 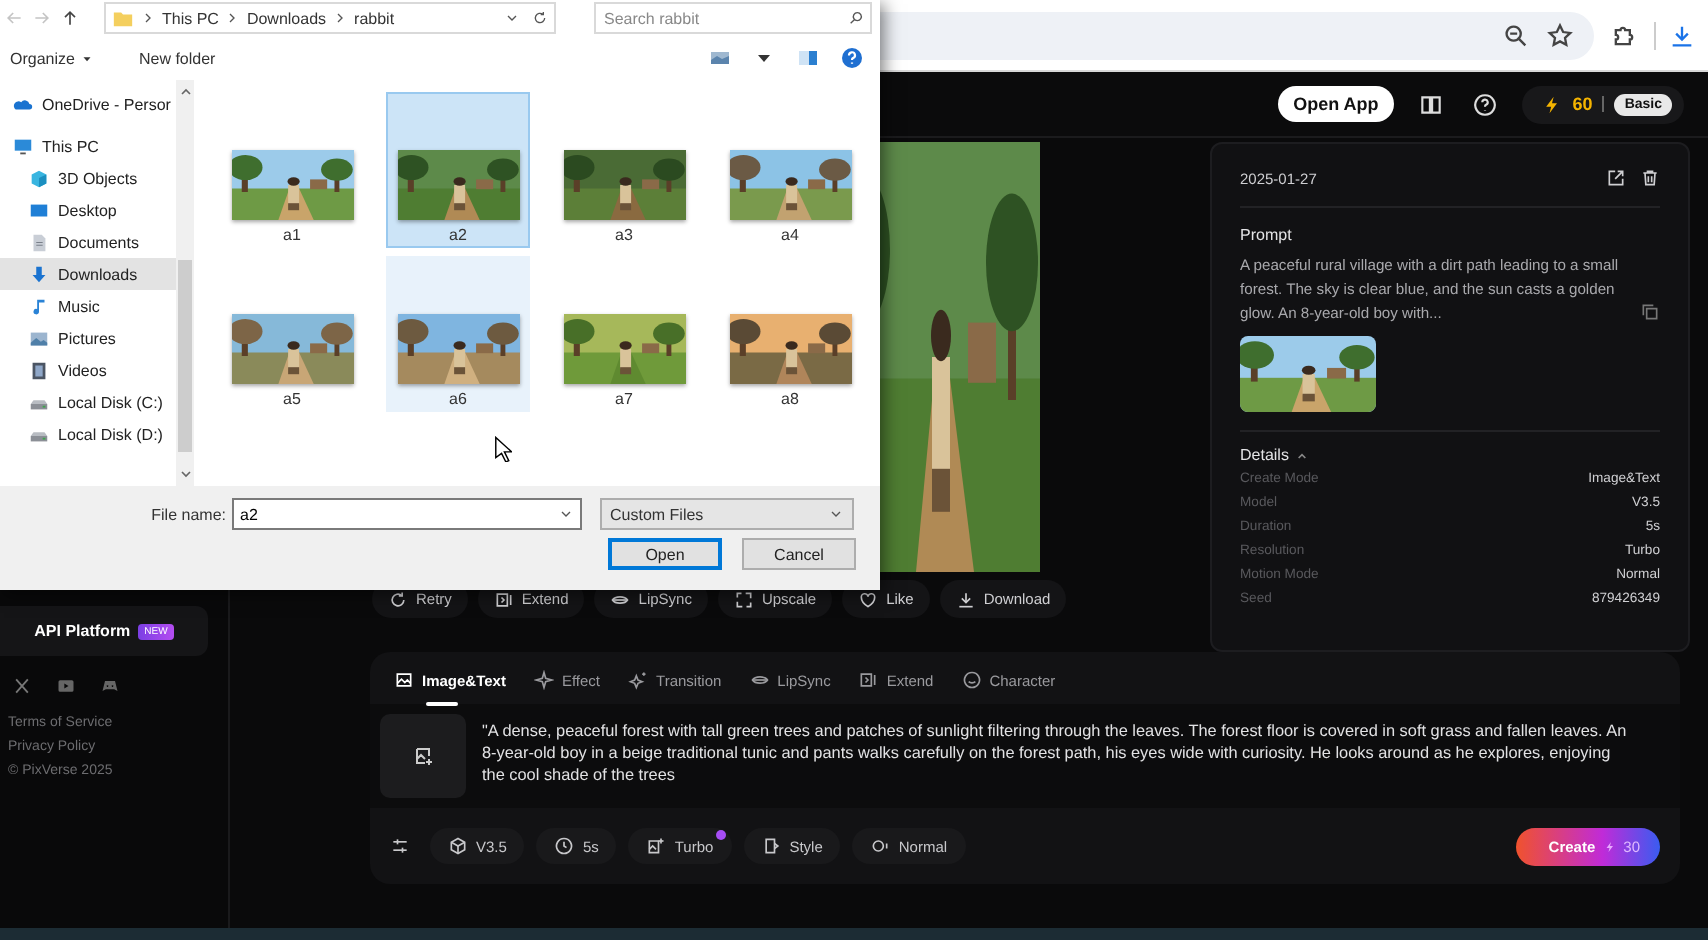 I want to click on navigation-item: Videos, so click(x=88, y=370).